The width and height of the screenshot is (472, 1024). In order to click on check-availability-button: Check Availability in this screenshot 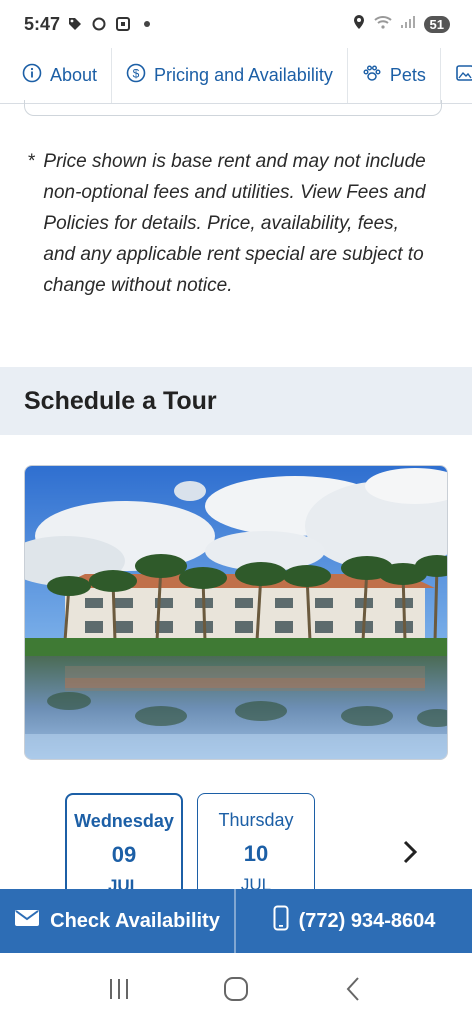, I will do `click(118, 921)`.